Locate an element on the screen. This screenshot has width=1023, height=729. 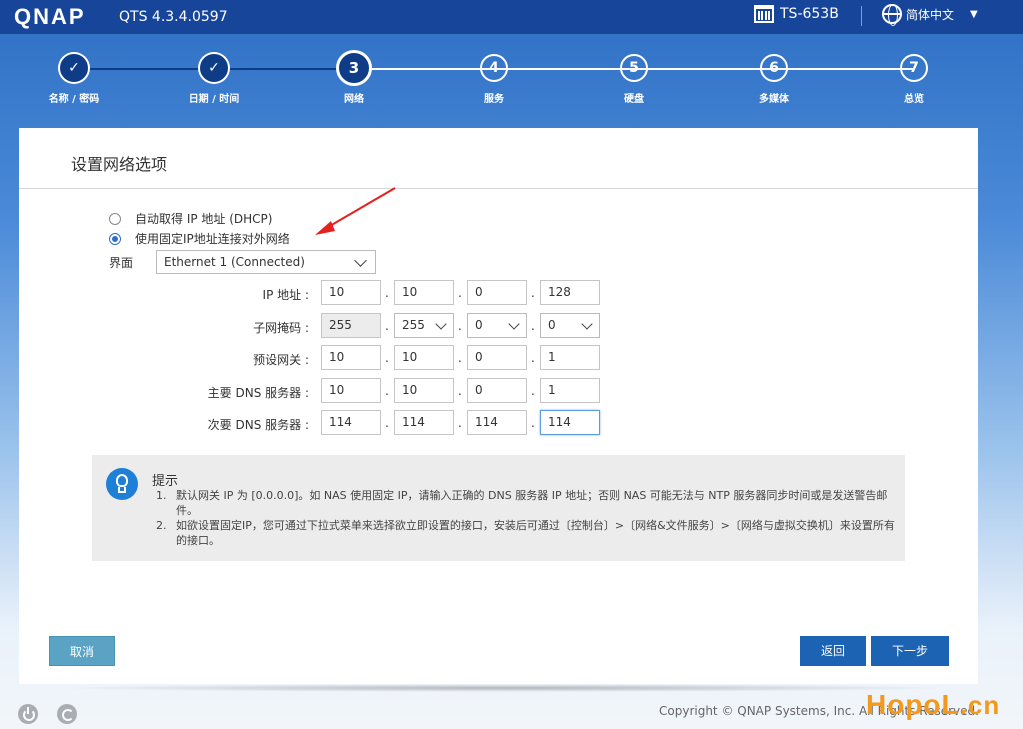
primary-dns-label: 主要 DNS 服务器 : is located at coordinates (258, 393).